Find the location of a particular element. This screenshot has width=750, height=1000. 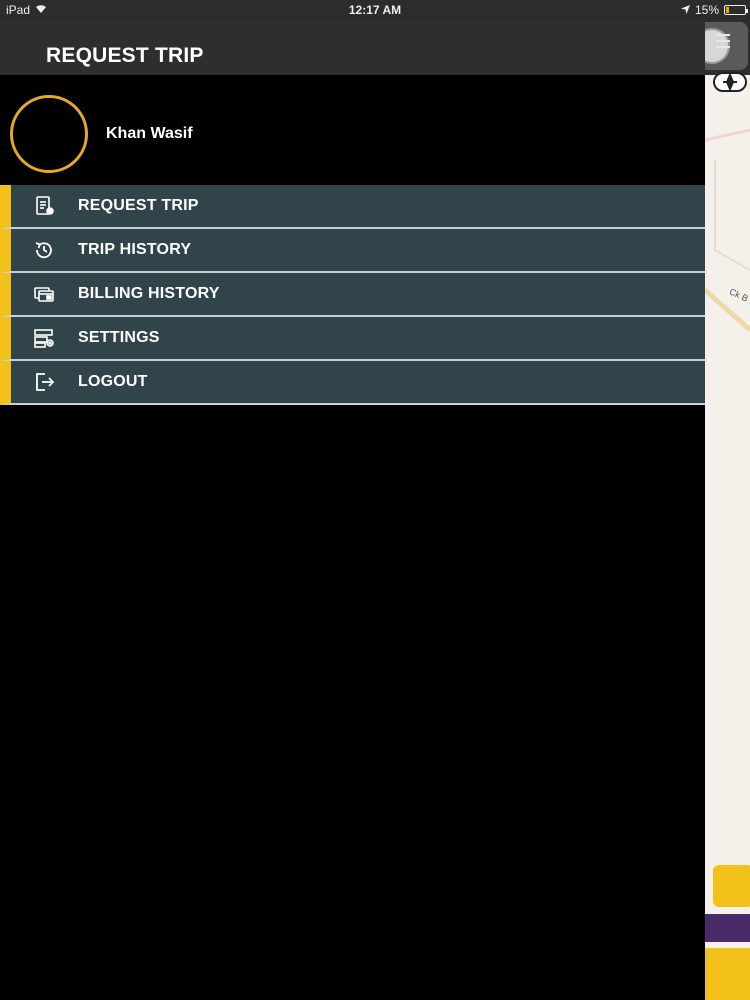

history-clock-icon is located at coordinates (44, 250).